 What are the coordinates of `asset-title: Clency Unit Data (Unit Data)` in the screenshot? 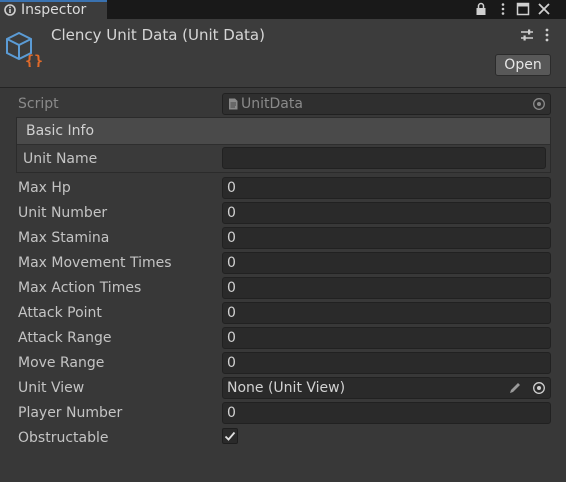 It's located at (158, 35).